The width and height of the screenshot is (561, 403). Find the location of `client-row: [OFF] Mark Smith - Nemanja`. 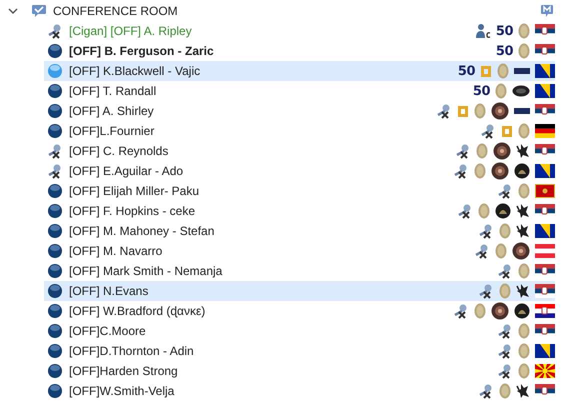

client-row: [OFF] Mark Smith - Nemanja is located at coordinates (299, 271).